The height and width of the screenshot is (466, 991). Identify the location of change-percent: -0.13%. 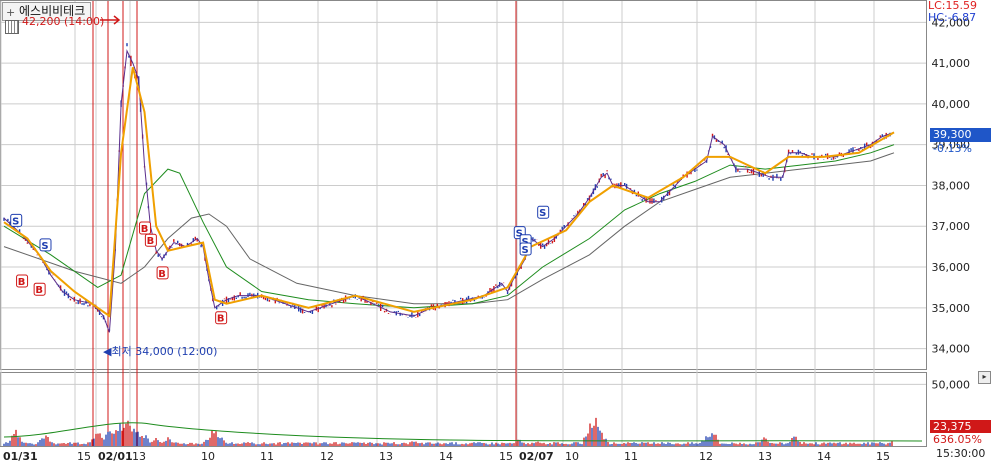
(952, 148).